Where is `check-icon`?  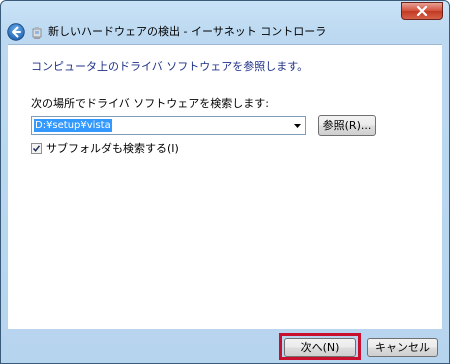 check-icon is located at coordinates (36, 148).